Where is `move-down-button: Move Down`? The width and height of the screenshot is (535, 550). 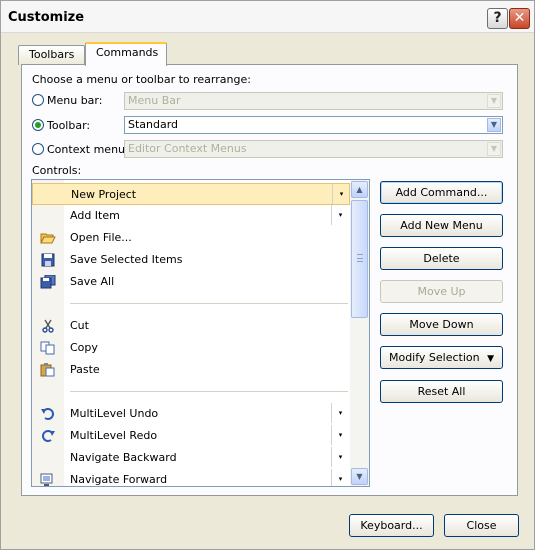 move-down-button: Move Down is located at coordinates (441, 324).